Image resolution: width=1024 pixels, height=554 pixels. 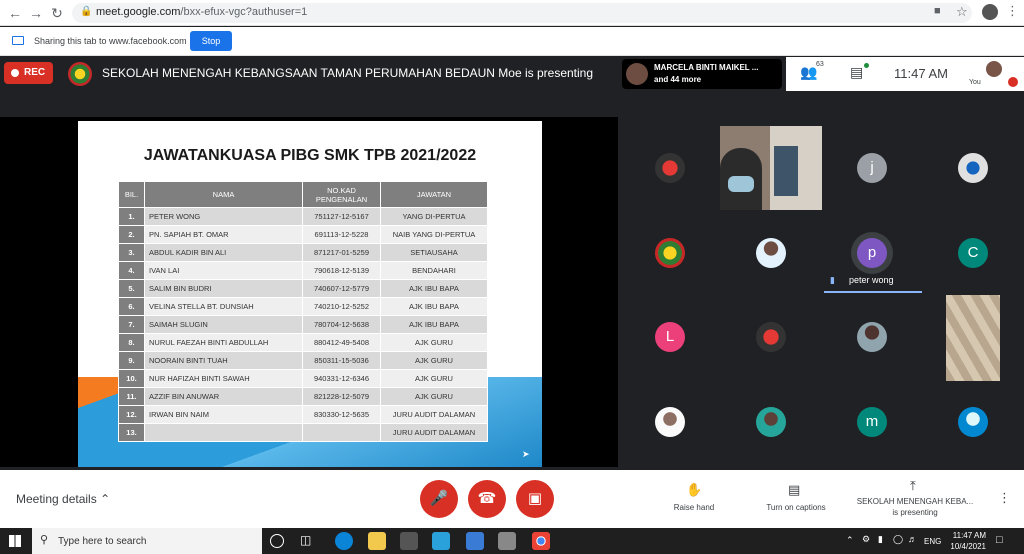 I want to click on camera-off-button: ▣, so click(x=535, y=499).